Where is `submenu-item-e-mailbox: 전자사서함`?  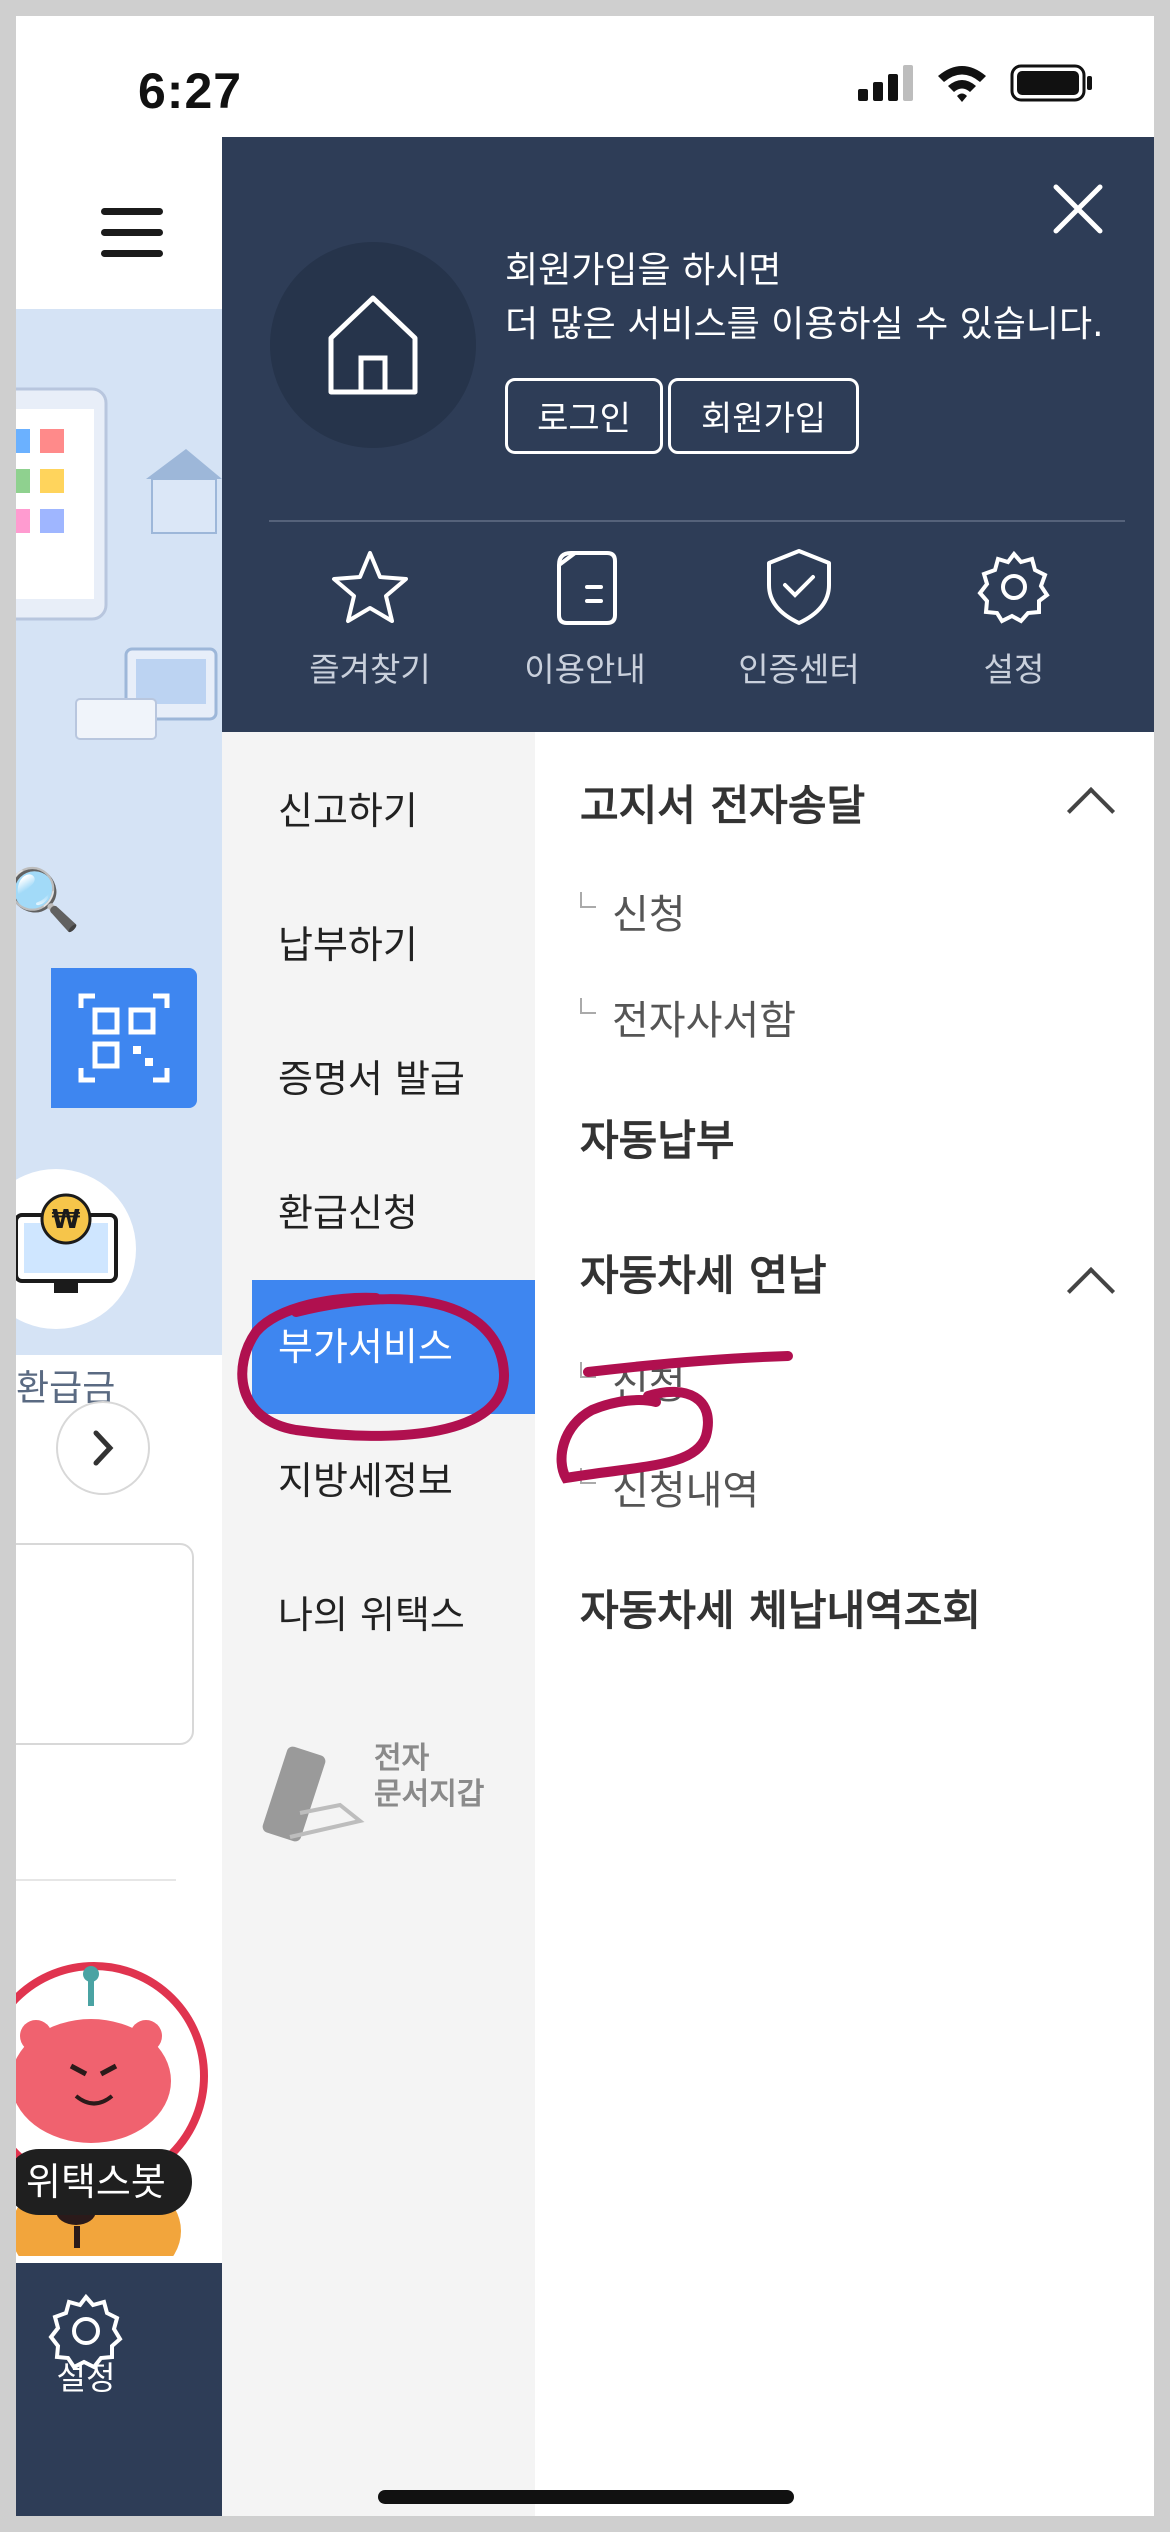
submenu-item-e-mailbox: 전자사서함 is located at coordinates (688, 1017).